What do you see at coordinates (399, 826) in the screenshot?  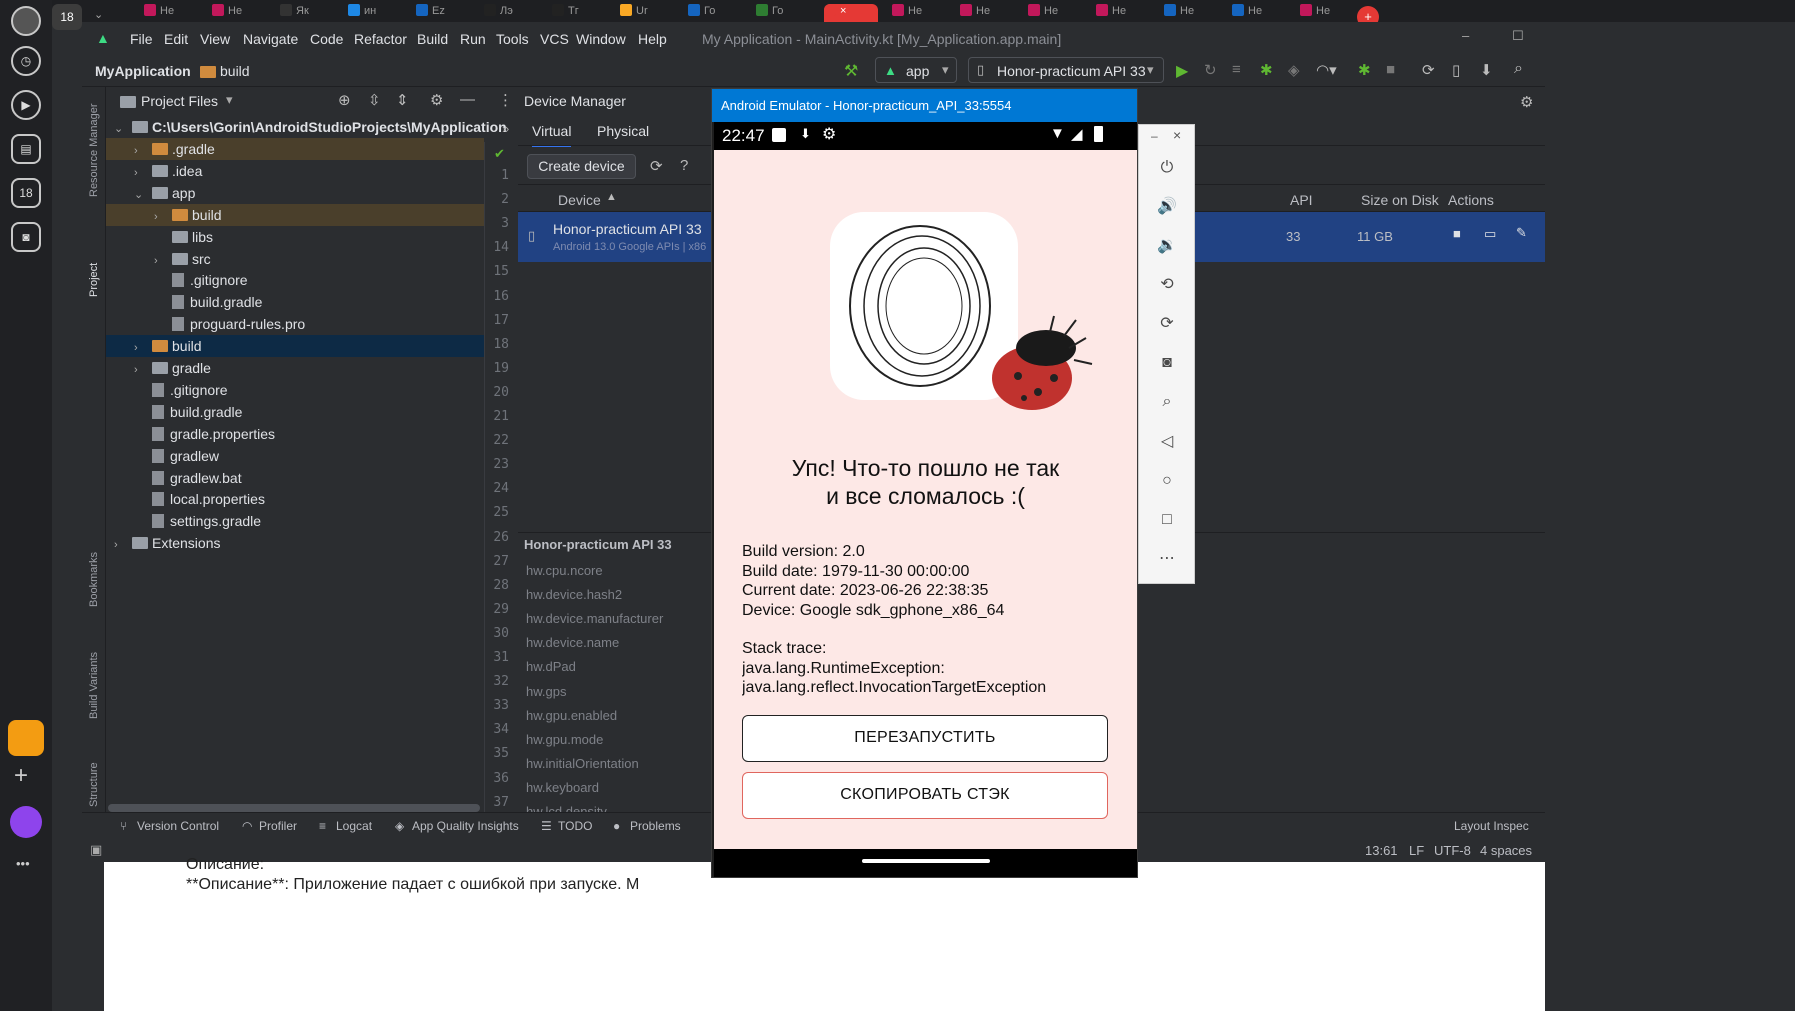 I see `quality-icon: ◈` at bounding box center [399, 826].